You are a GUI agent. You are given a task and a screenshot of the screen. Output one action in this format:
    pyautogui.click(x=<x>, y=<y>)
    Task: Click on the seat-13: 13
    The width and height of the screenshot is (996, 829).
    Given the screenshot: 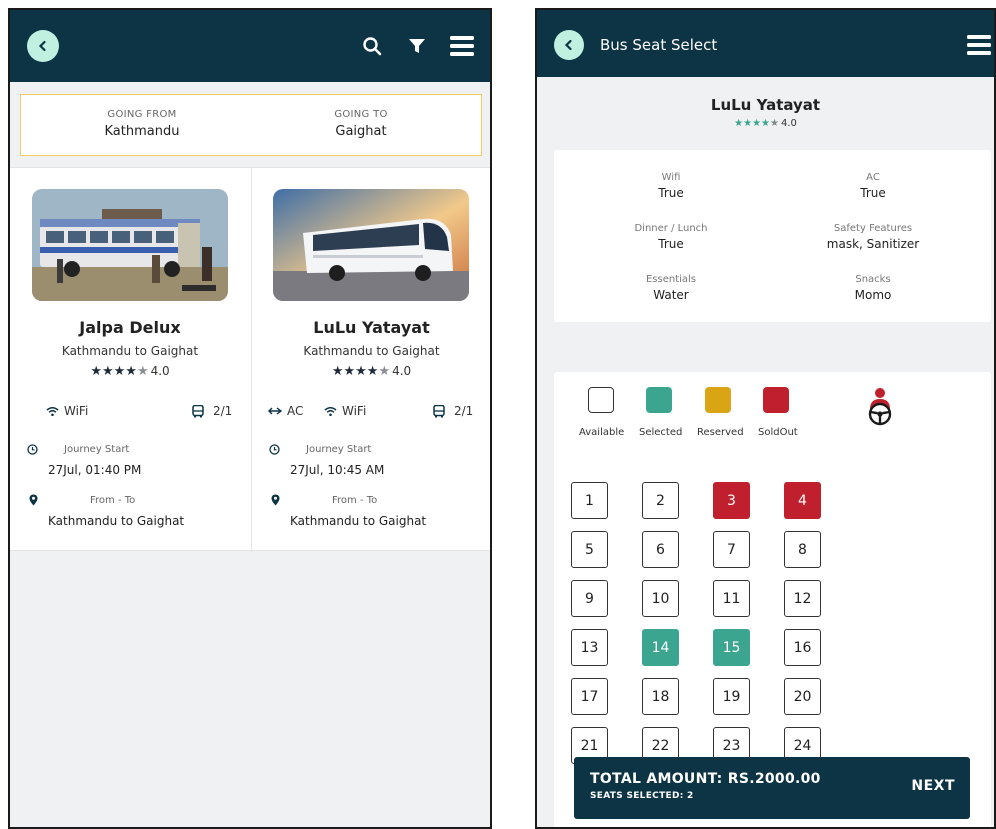 What is the action you would take?
    pyautogui.click(x=589, y=647)
    